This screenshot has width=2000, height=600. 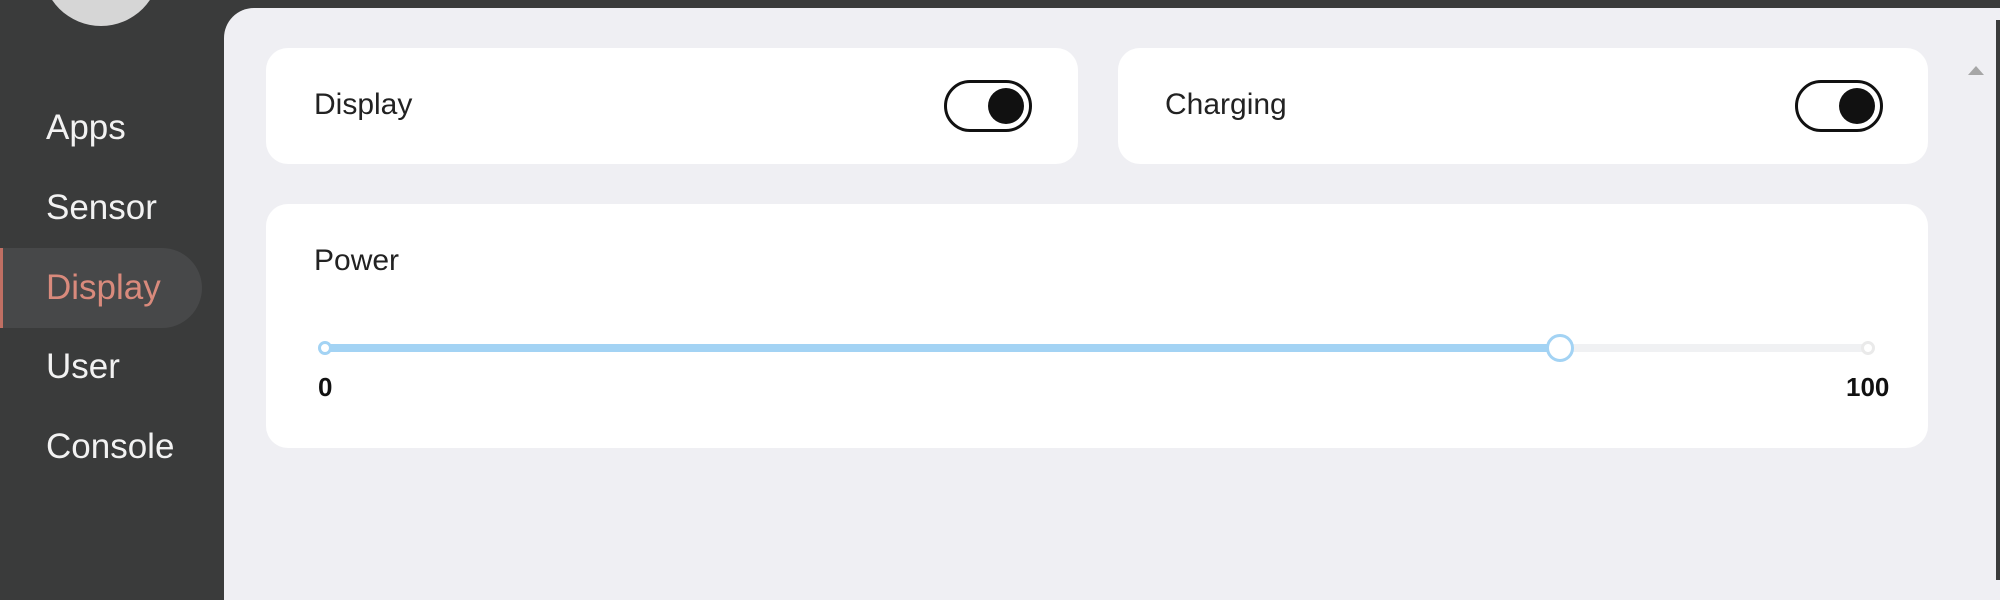 I want to click on sidebar-item-console: Console, so click(x=101, y=447).